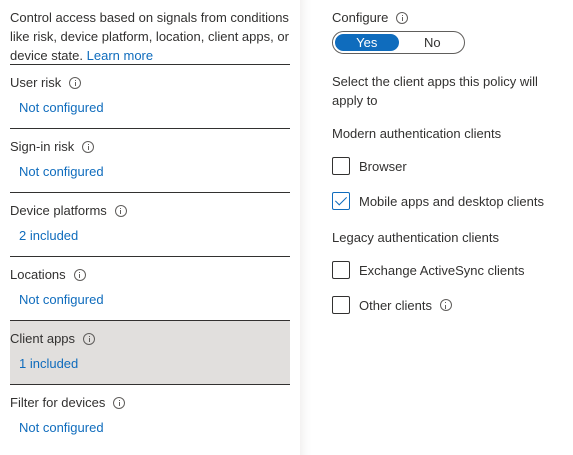 The width and height of the screenshot is (573, 455). Describe the element at coordinates (150, 96) in the screenshot. I see `condition-user-risk: User risk Not configured` at that location.